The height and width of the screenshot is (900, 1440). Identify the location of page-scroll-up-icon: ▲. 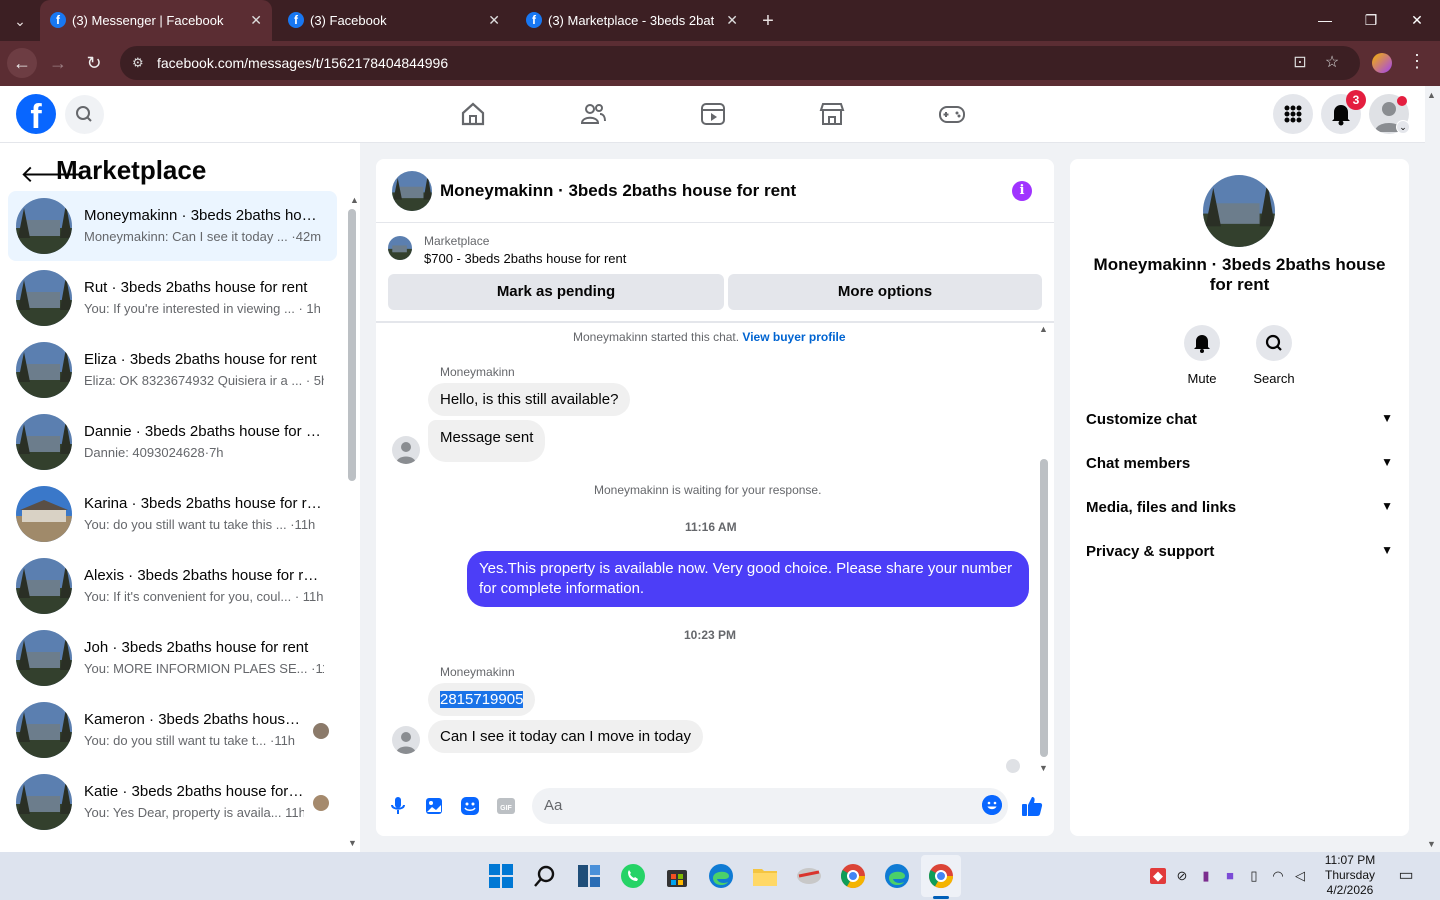
(1431, 95).